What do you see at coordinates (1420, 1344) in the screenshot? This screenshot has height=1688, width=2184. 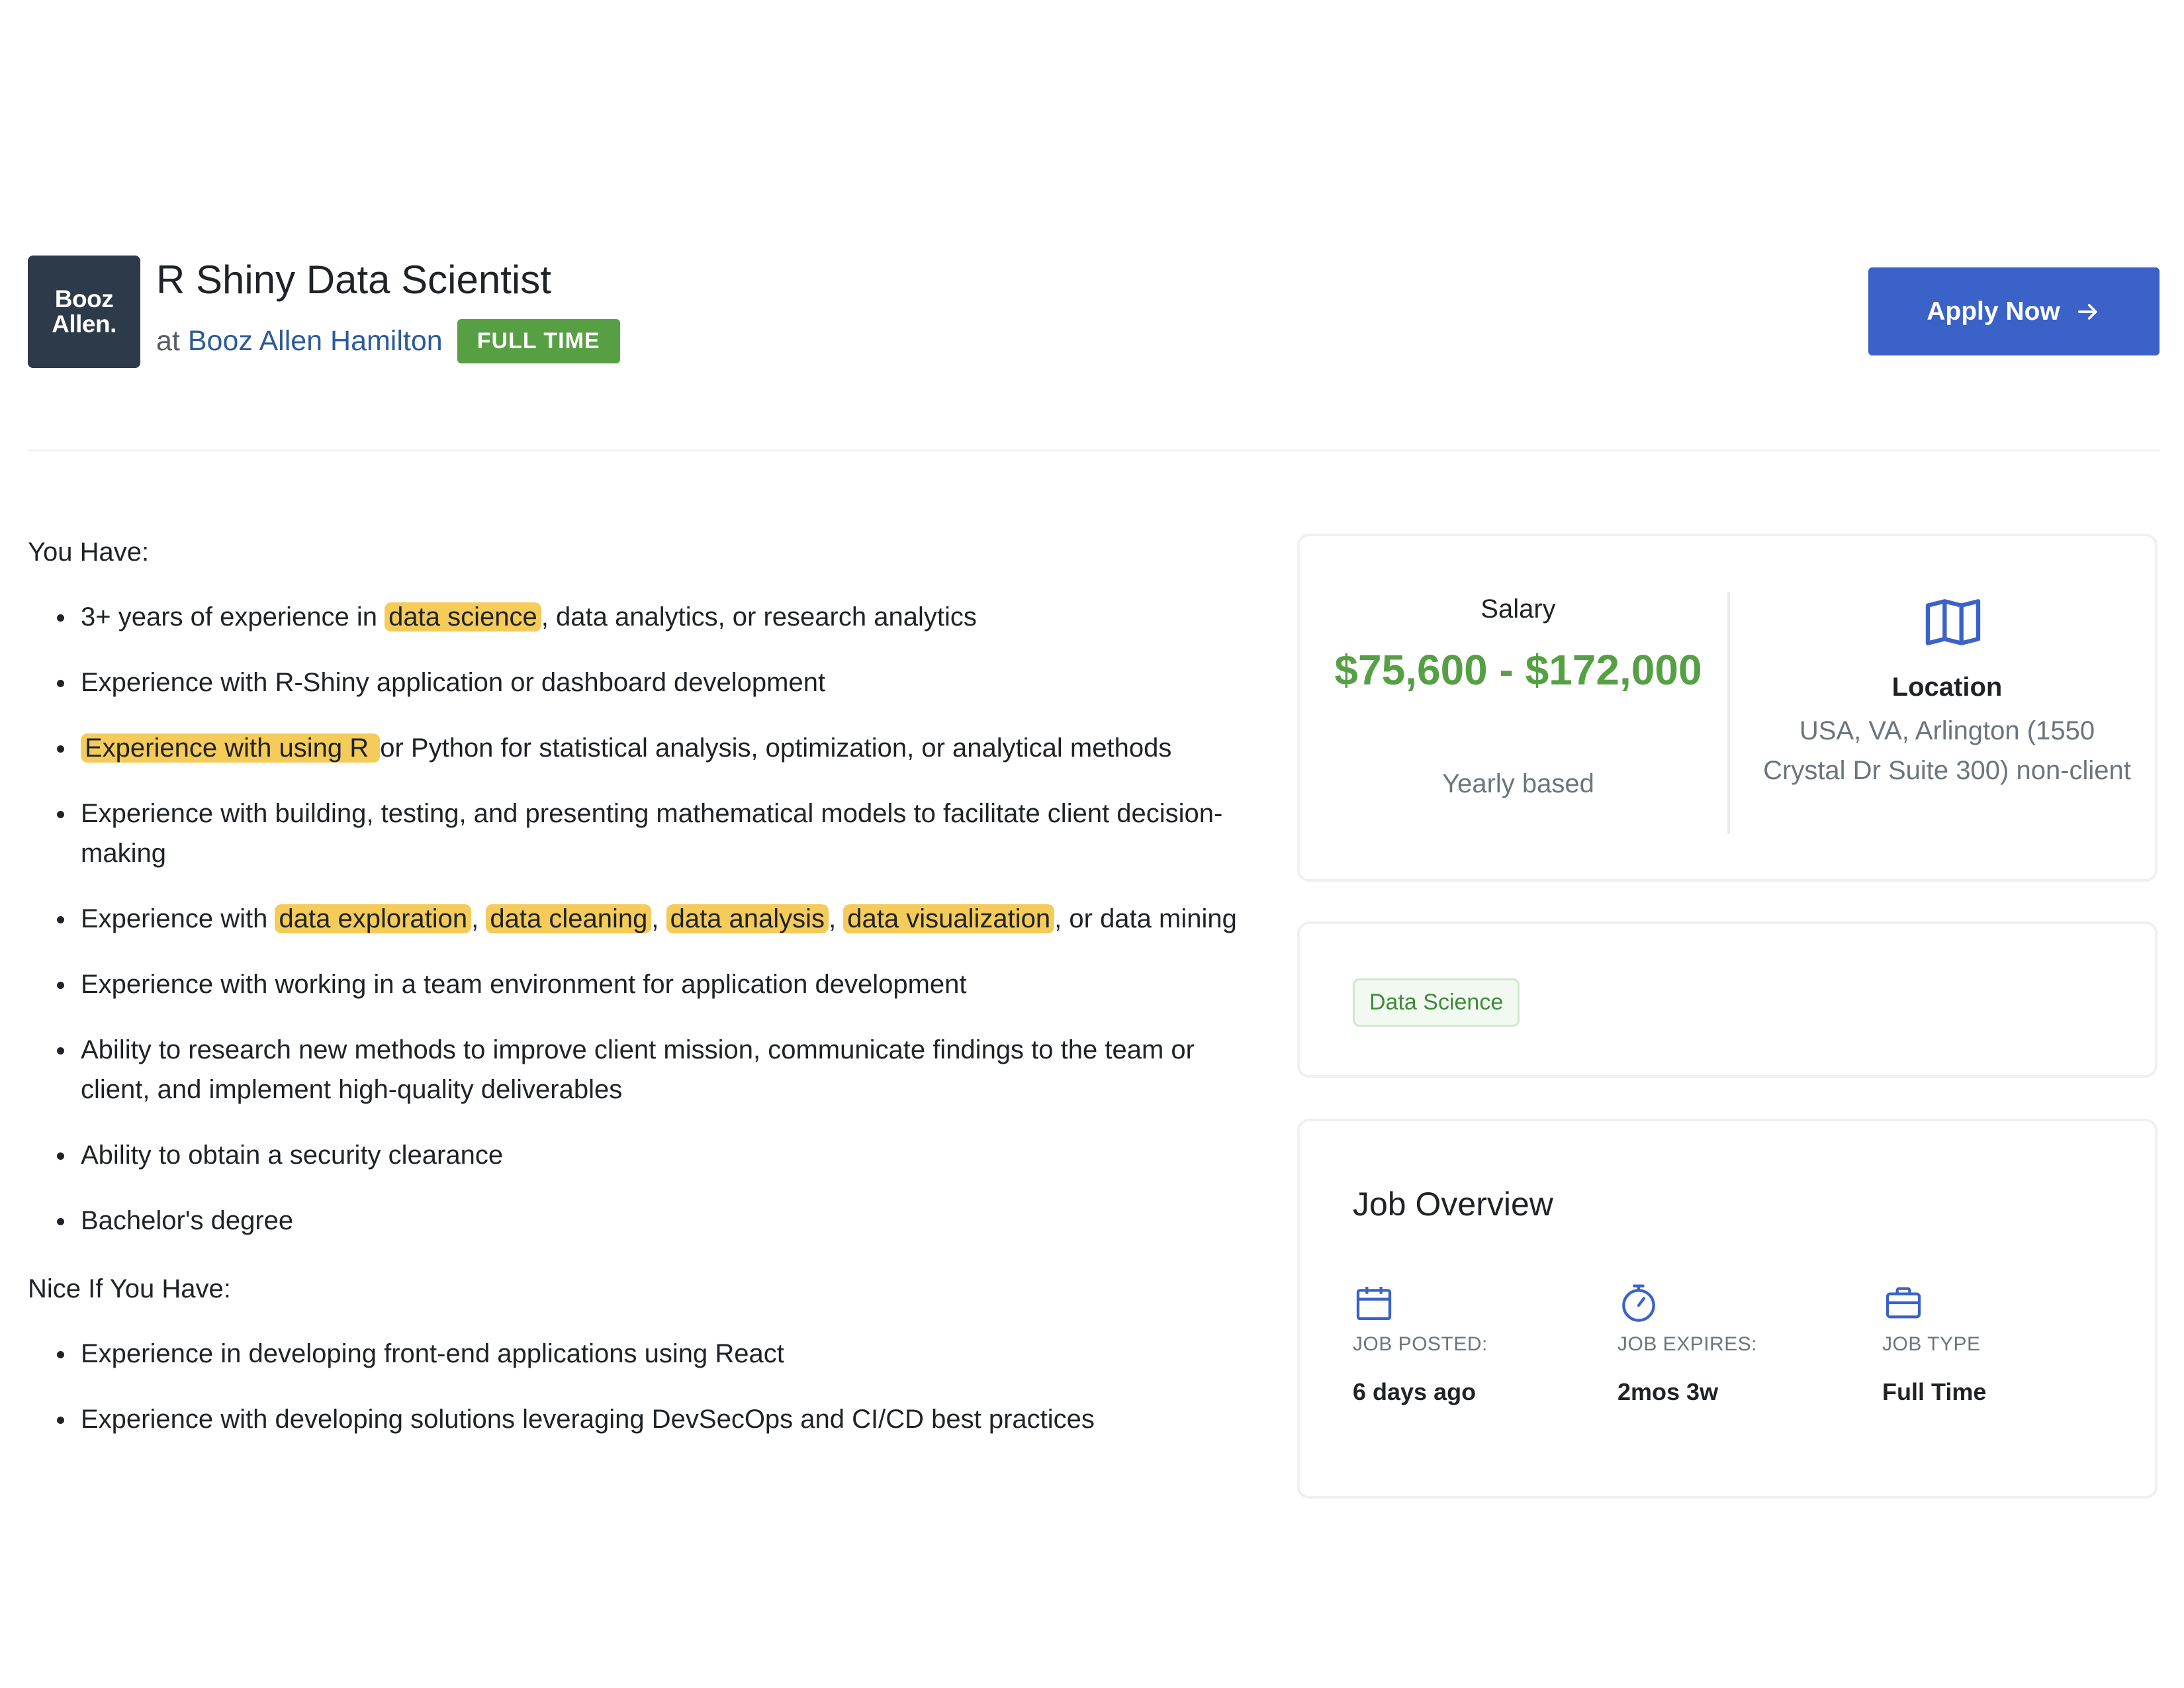 I see `job-posted-label: JOB POSTED:` at bounding box center [1420, 1344].